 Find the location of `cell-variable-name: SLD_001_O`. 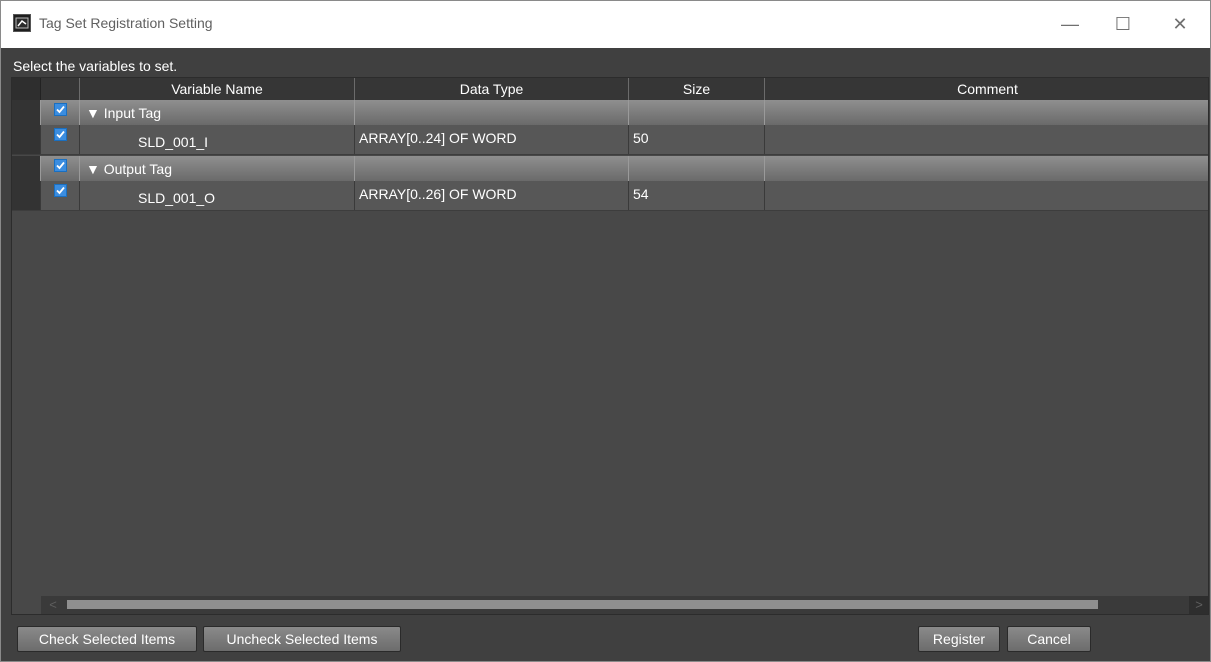

cell-variable-name: SLD_001_O is located at coordinates (217, 195).